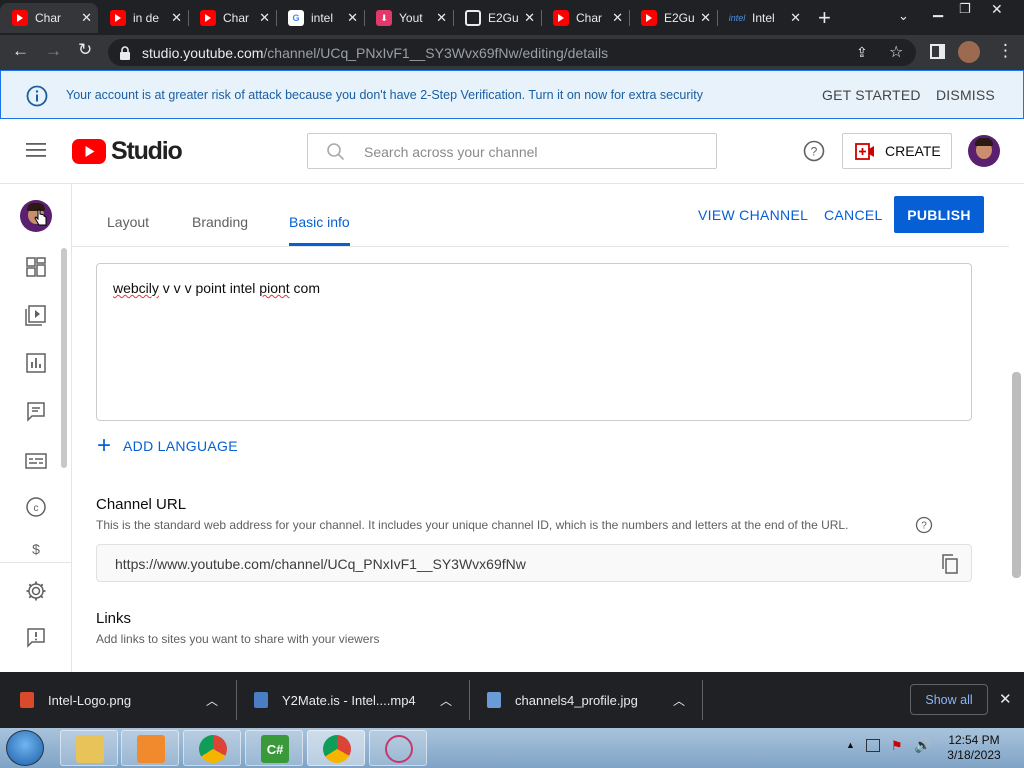 The width and height of the screenshot is (1024, 768). I want to click on lock-icon, so click(125, 53).